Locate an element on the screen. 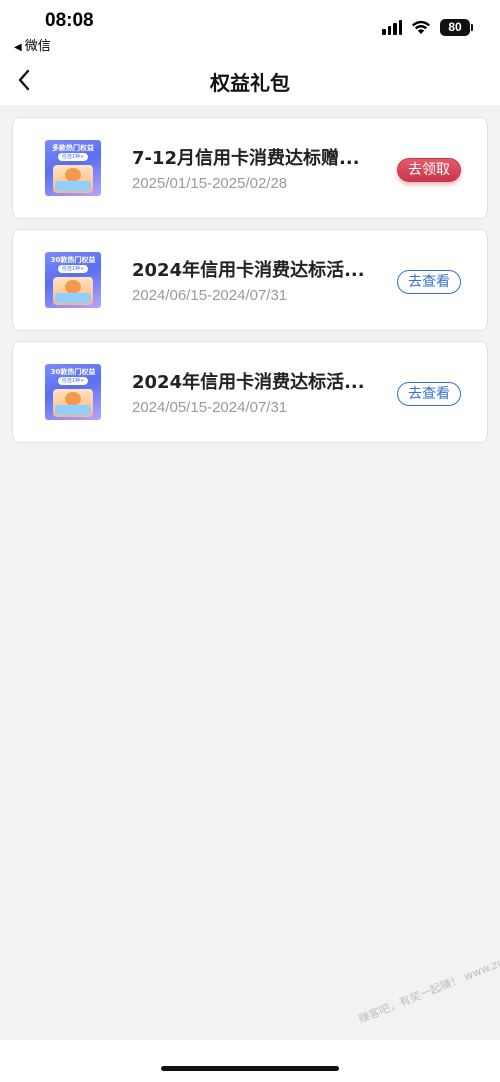  card-date-range: 2025/01/15-2025/02/28 is located at coordinates (210, 183).